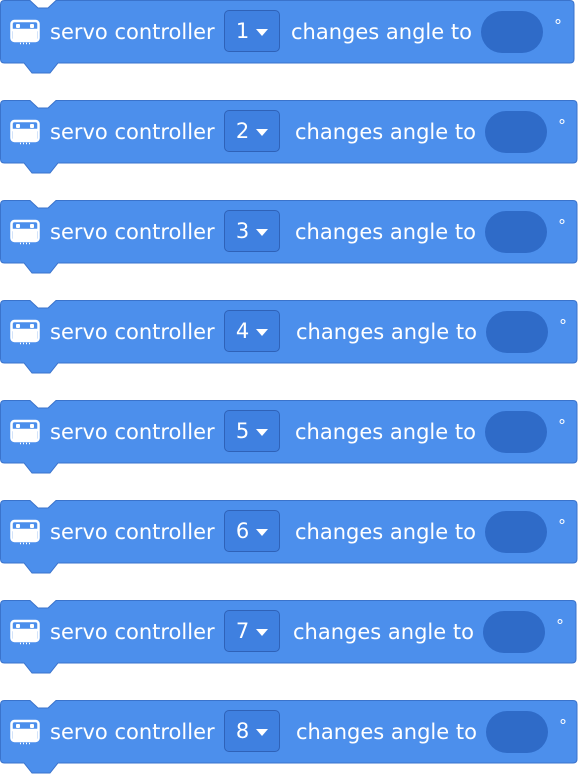 The width and height of the screenshot is (578, 775). What do you see at coordinates (252, 531) in the screenshot?
I see `servo-number-dropdown: 6` at bounding box center [252, 531].